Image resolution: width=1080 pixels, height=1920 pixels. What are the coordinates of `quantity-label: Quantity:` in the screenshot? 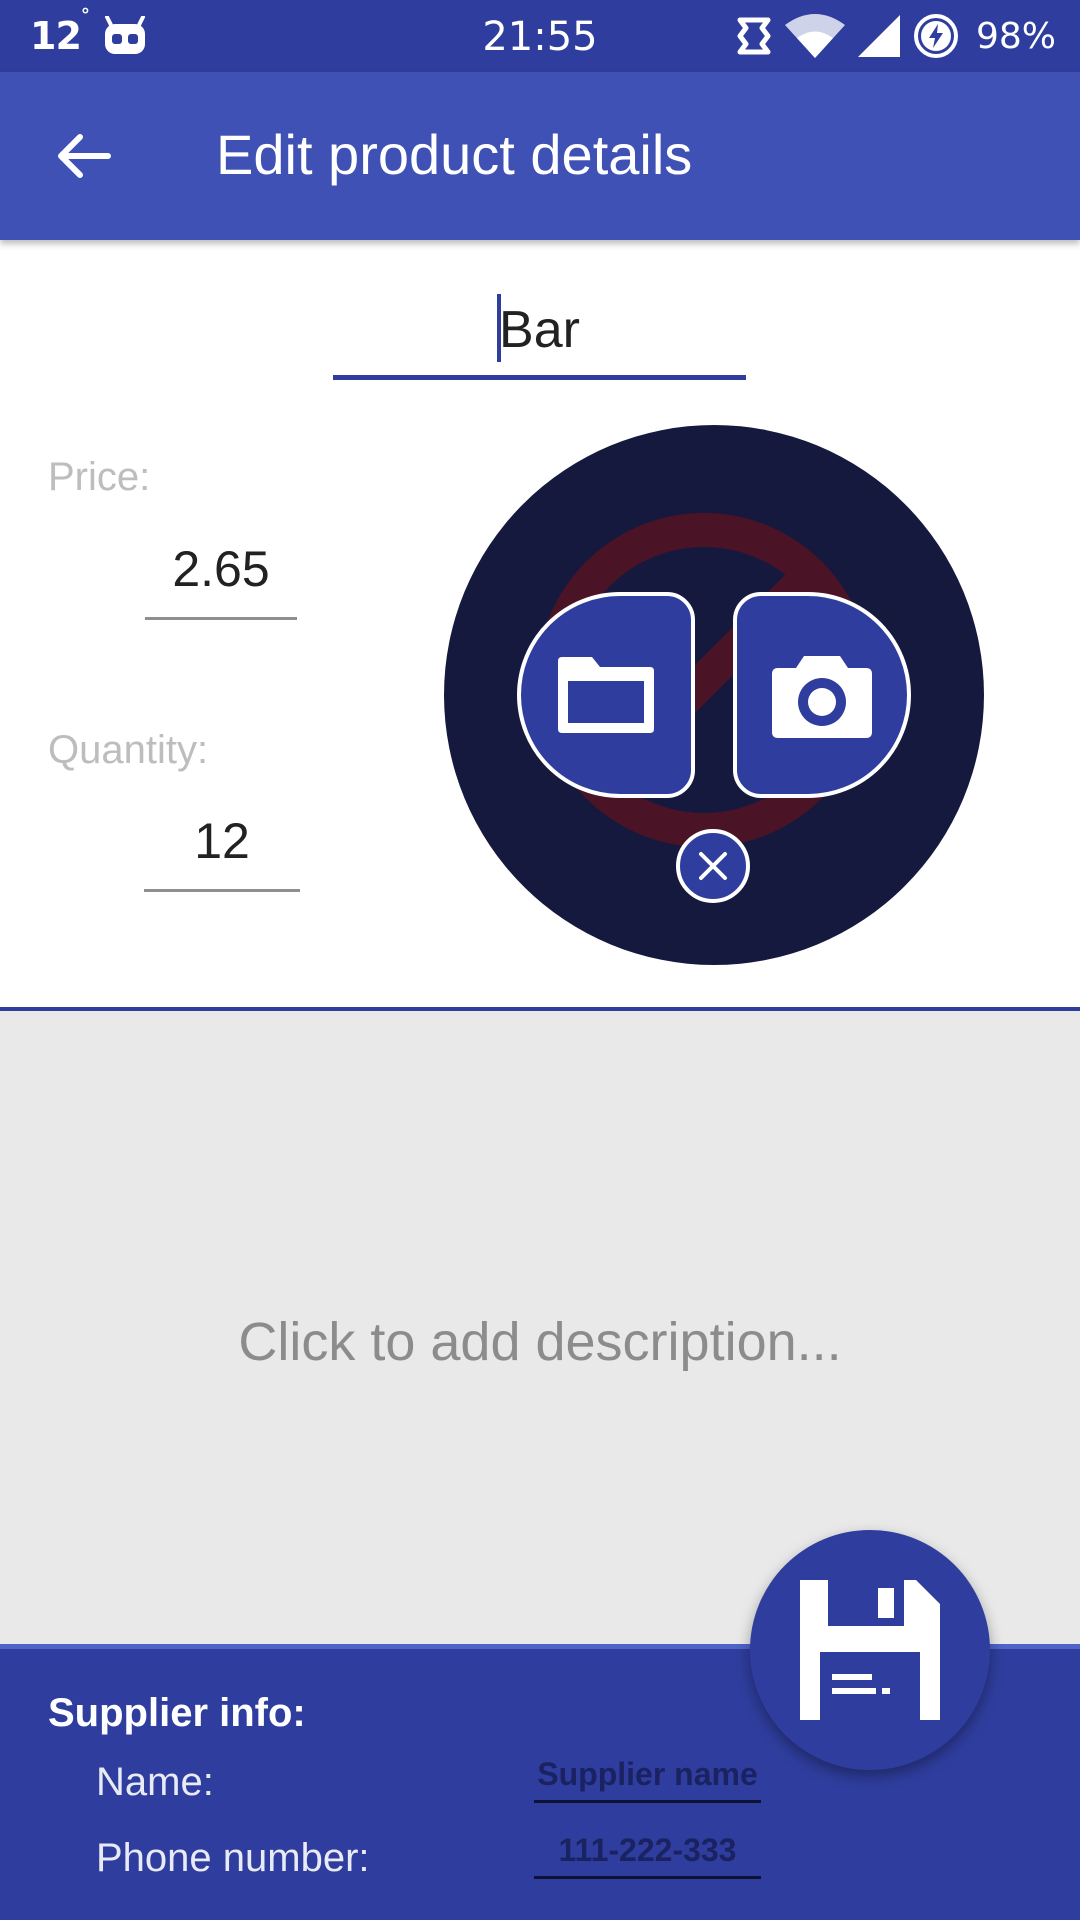 It's located at (128, 750).